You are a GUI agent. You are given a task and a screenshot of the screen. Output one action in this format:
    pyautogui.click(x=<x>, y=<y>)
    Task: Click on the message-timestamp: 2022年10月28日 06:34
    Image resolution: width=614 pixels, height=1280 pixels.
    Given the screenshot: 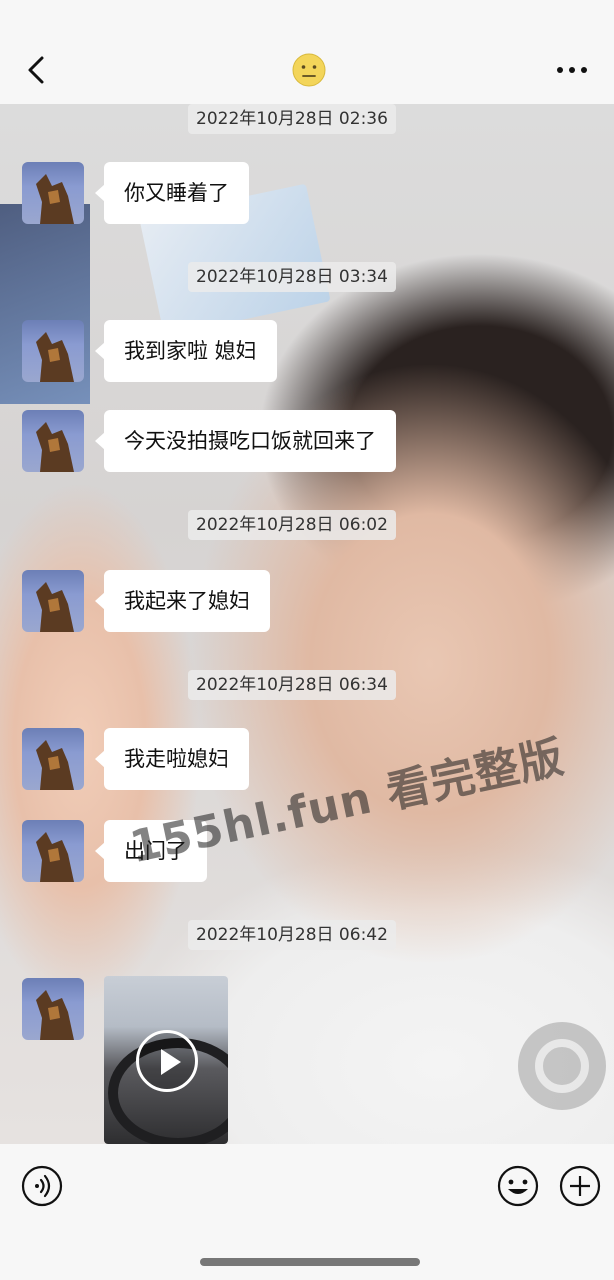 What is the action you would take?
    pyautogui.click(x=292, y=685)
    